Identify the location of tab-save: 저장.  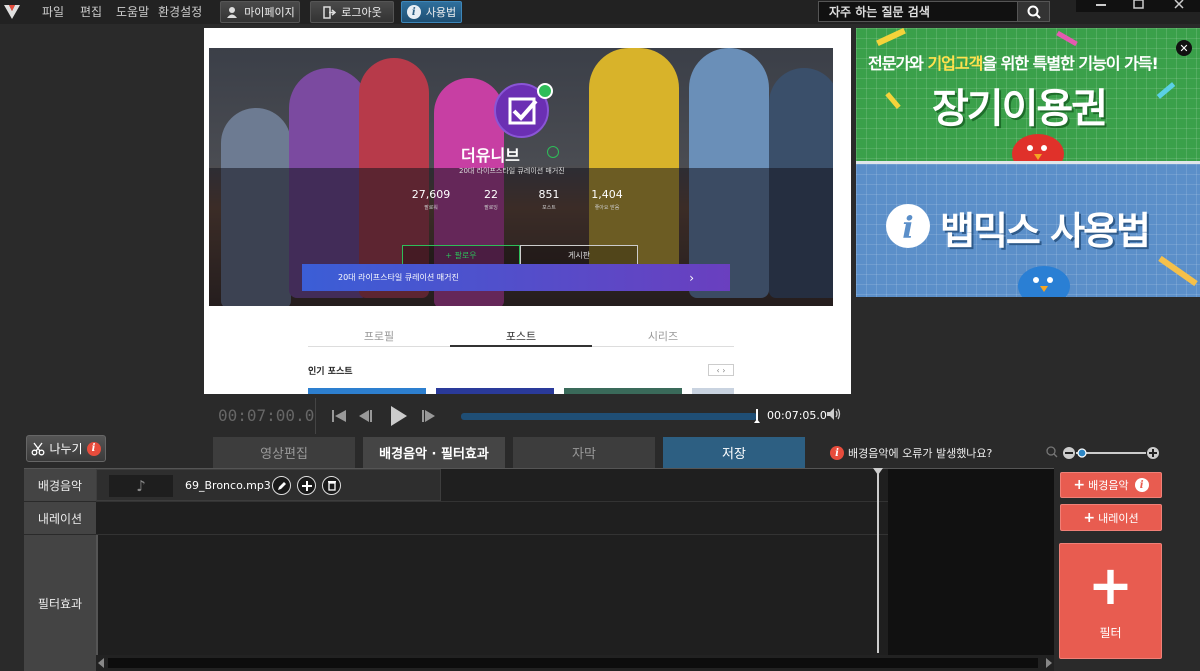
(734, 452).